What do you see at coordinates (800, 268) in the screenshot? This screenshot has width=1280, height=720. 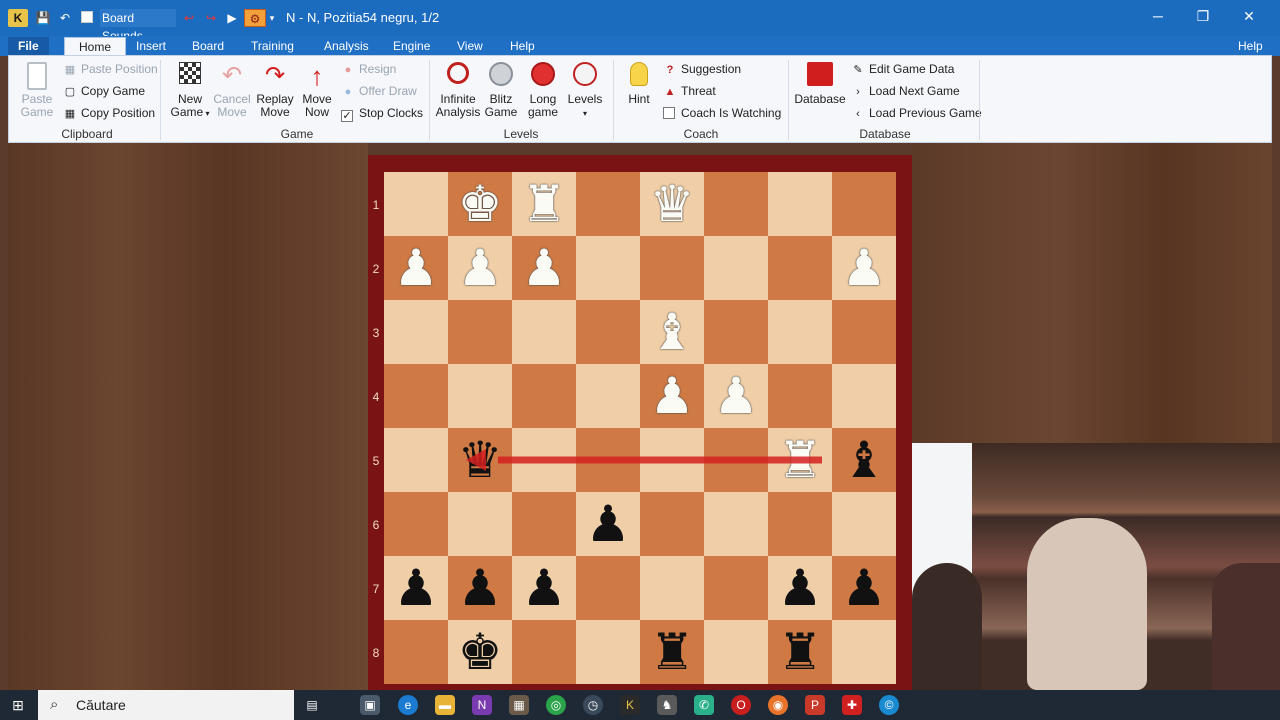 I see `square-g2` at bounding box center [800, 268].